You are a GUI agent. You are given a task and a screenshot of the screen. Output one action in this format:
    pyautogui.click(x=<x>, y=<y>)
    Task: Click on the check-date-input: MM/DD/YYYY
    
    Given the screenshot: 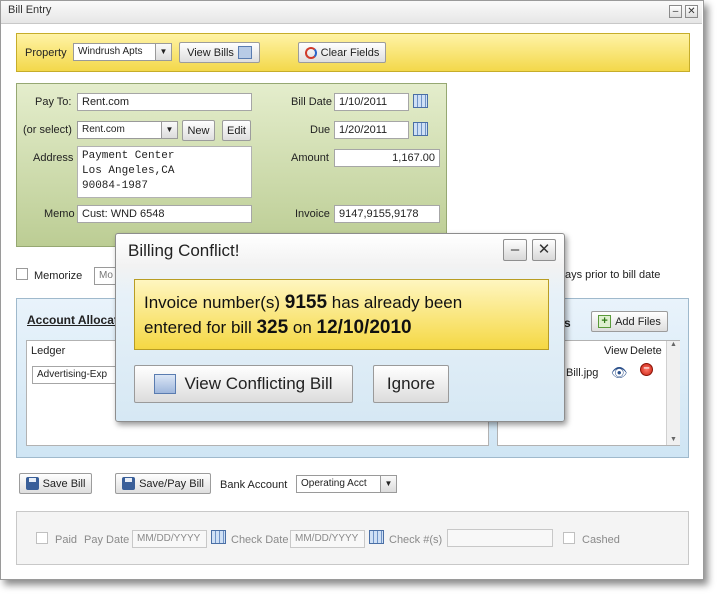 What is the action you would take?
    pyautogui.click(x=327, y=539)
    